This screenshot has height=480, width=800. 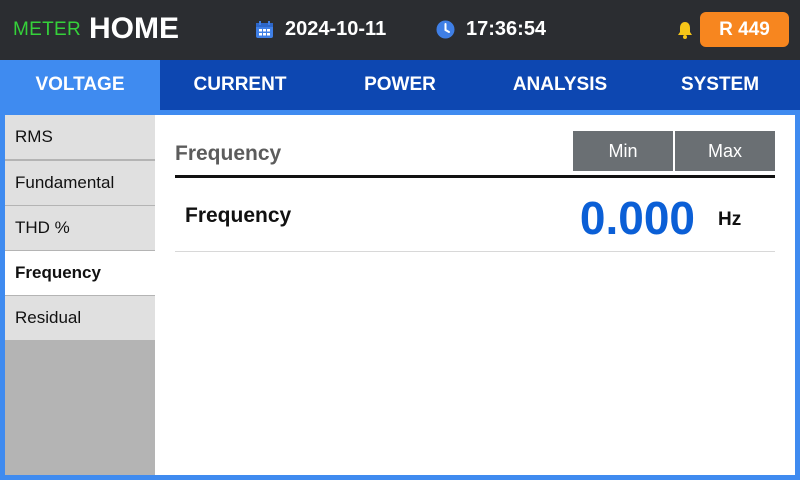 I want to click on sidebar-item-thd: THD %, so click(x=80, y=228).